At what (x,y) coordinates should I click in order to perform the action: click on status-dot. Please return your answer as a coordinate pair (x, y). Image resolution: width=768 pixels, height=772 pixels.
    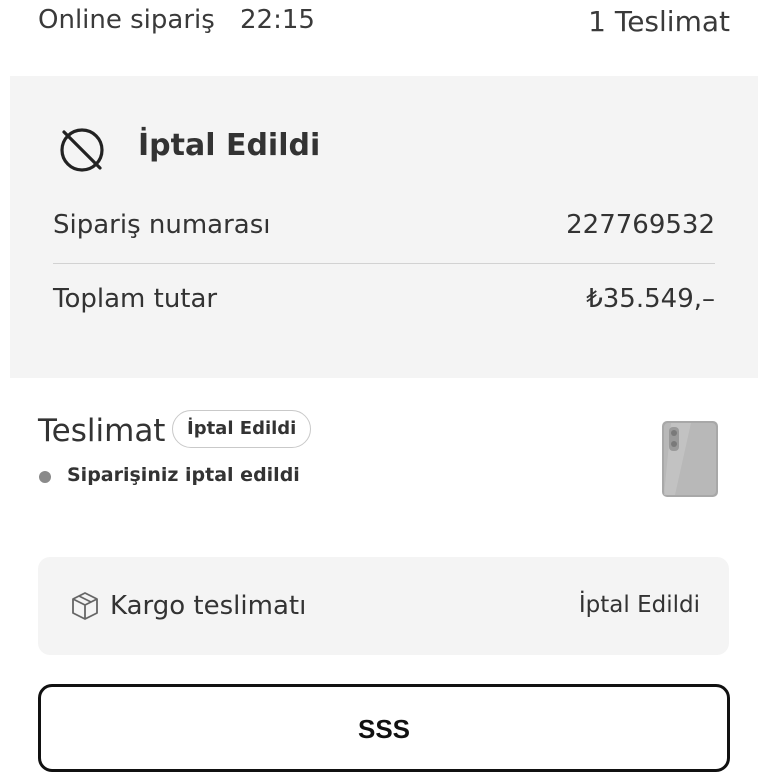
    Looking at the image, I should click on (45, 477).